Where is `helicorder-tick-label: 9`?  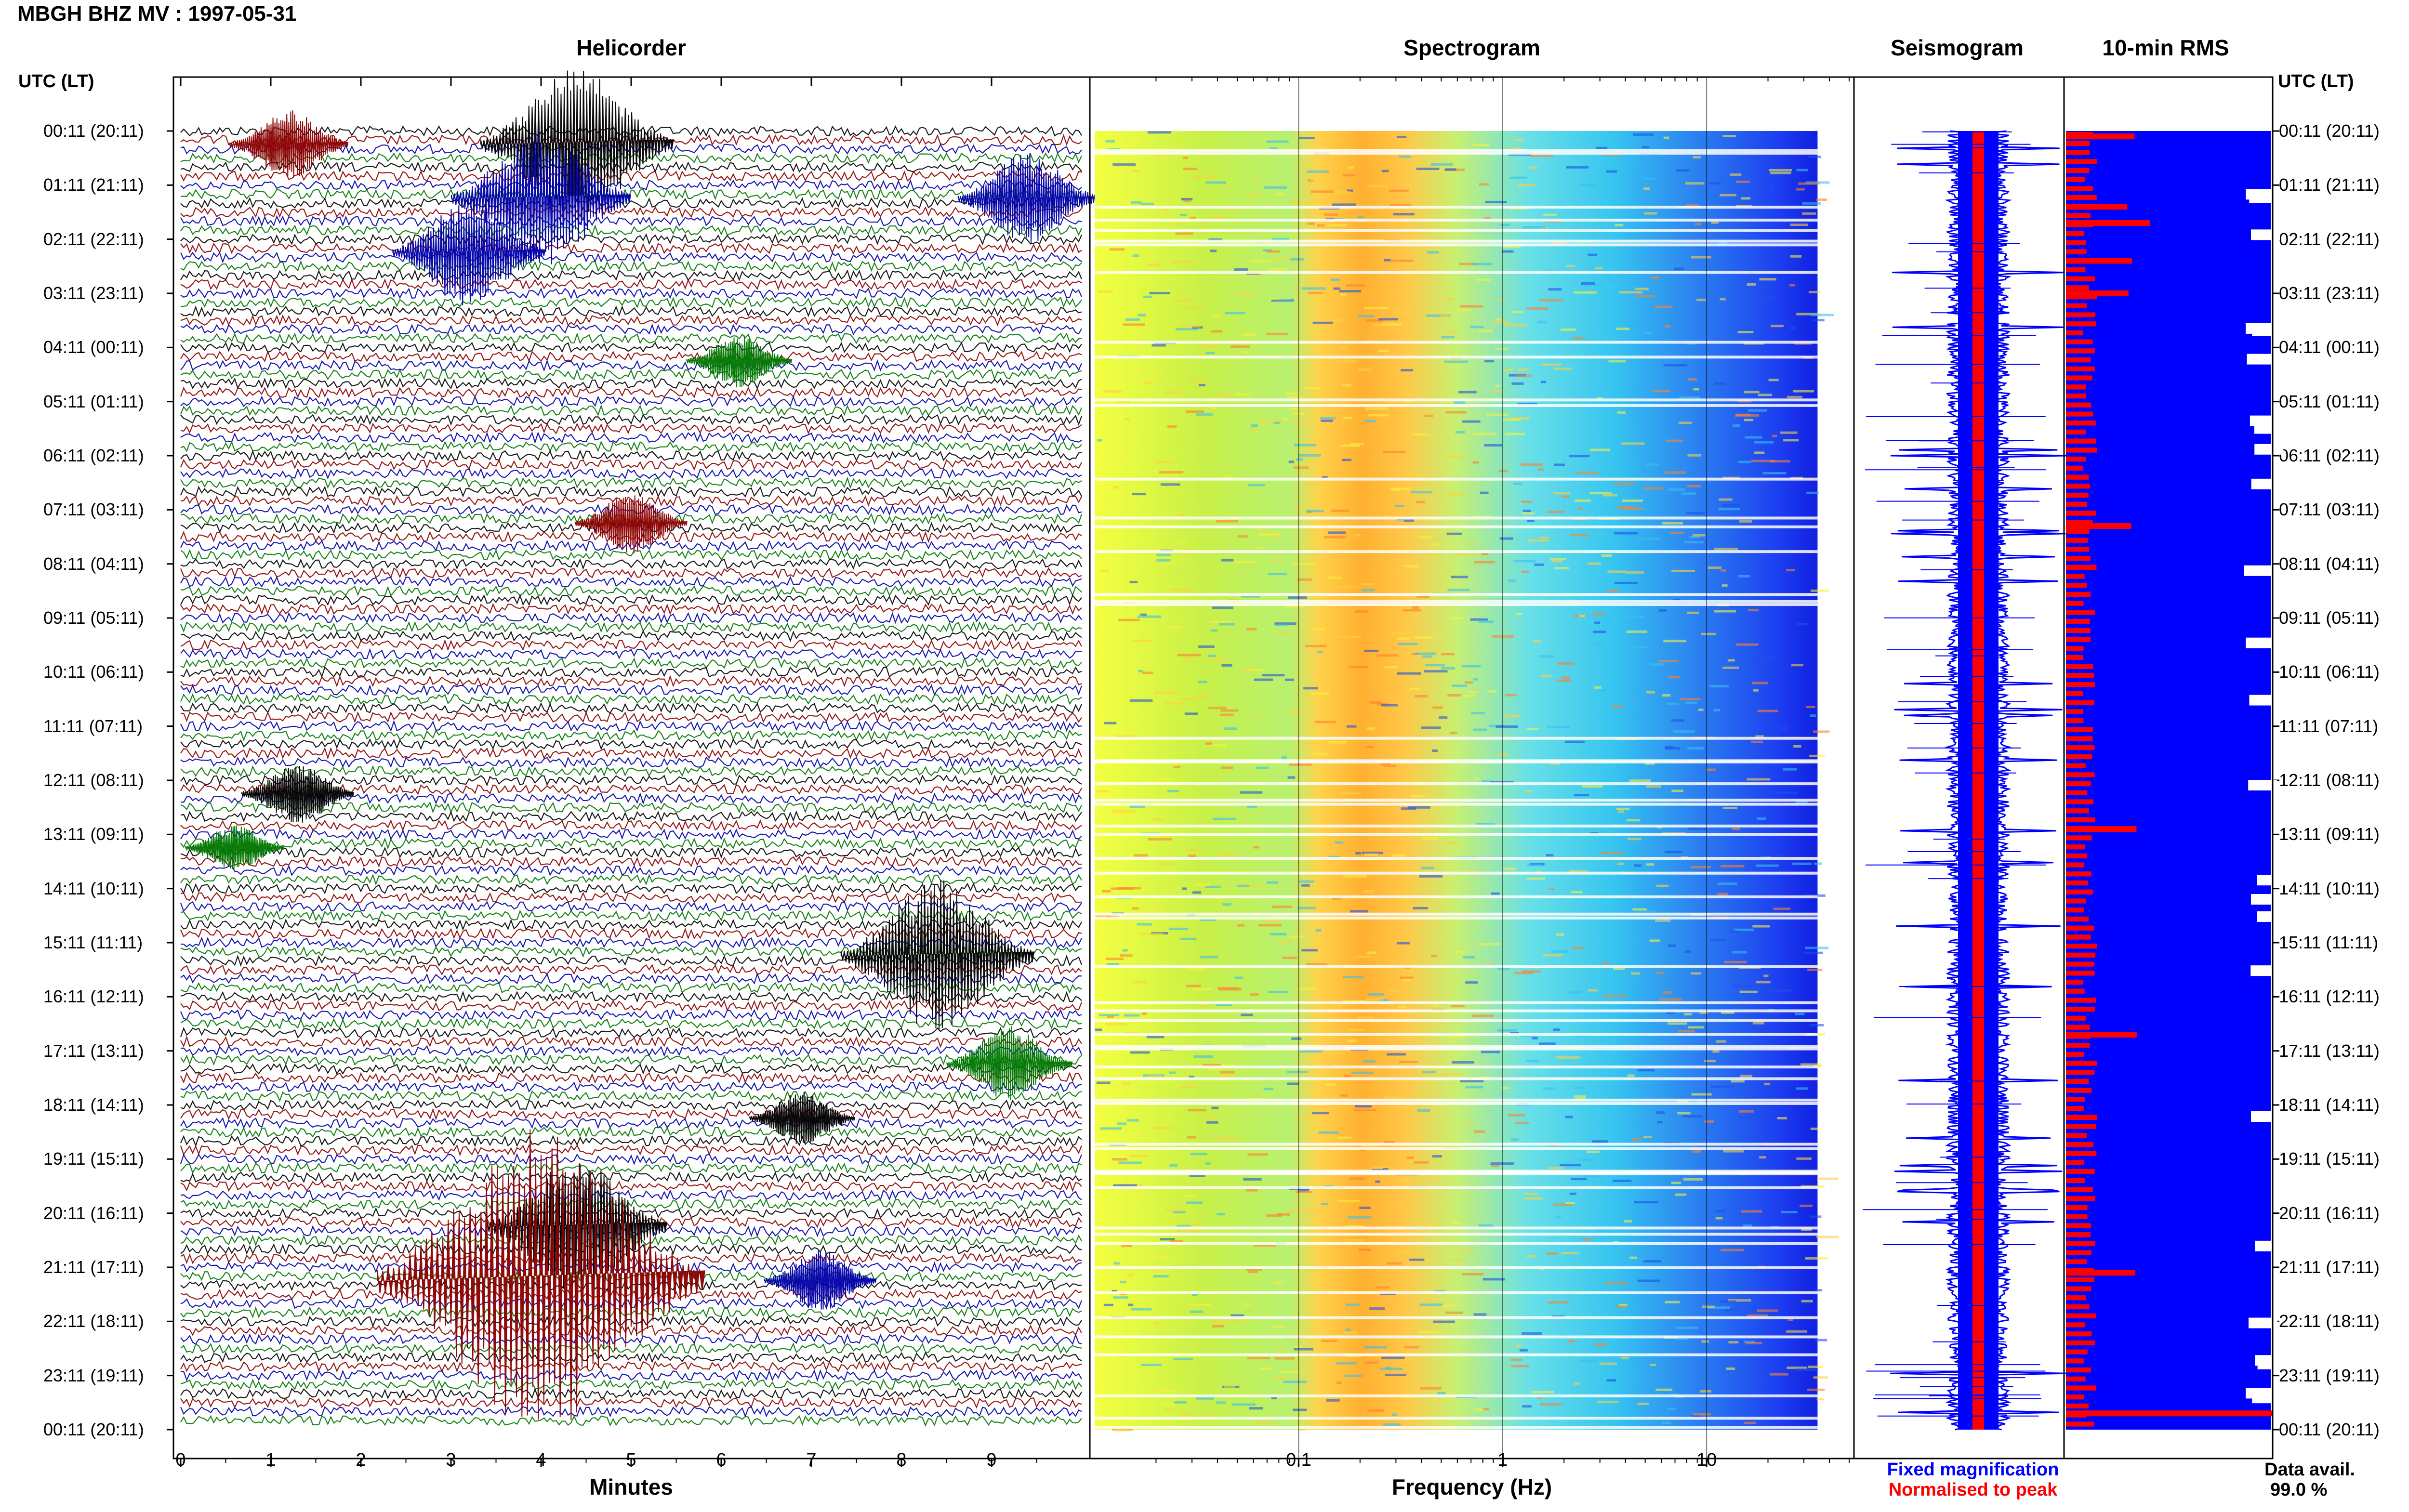
helicorder-tick-label: 9 is located at coordinates (992, 1460).